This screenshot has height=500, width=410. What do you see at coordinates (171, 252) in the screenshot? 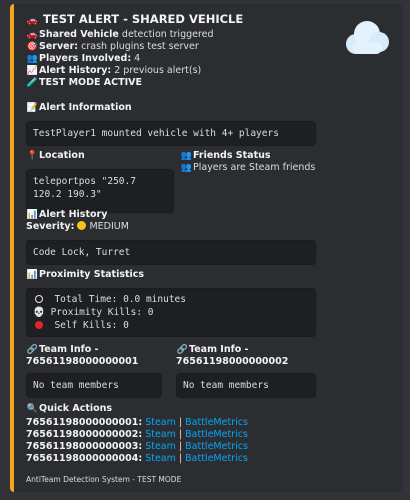
I see `history-code: Code Lock, Turret` at bounding box center [171, 252].